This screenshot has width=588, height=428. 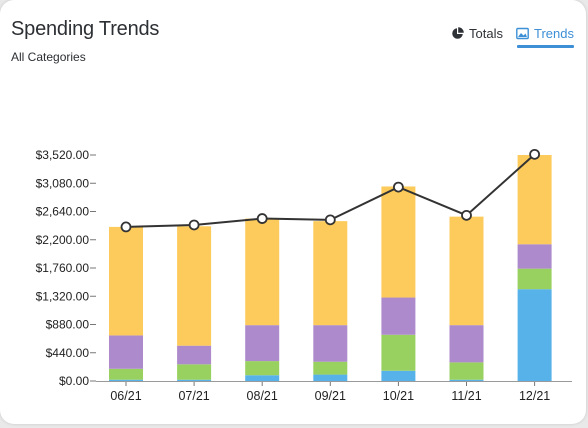 I want to click on x-tick-label: 09/21, so click(x=330, y=396).